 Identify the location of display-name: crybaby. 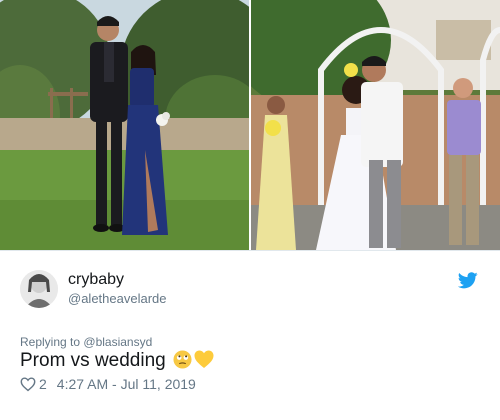
(96, 280).